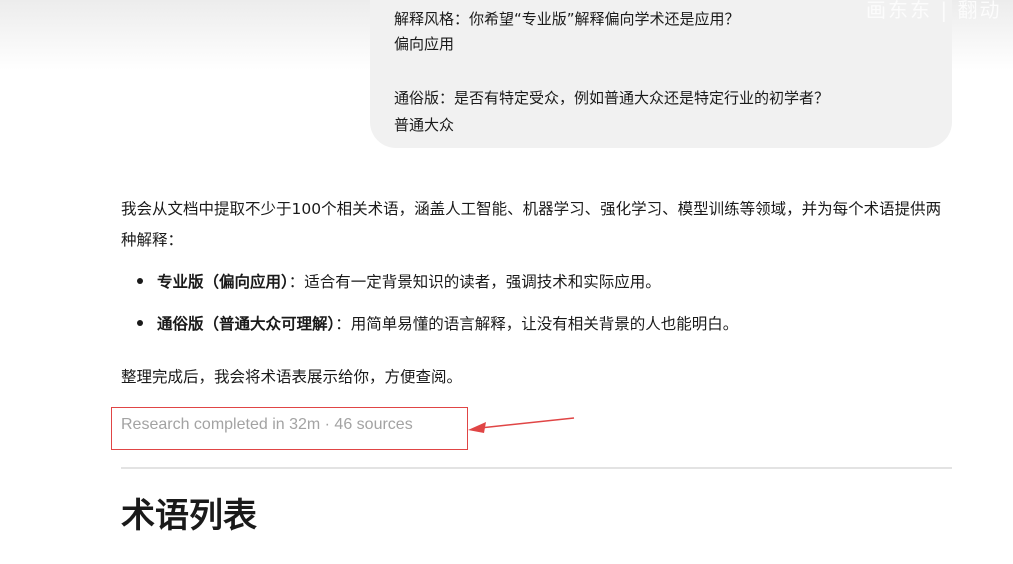 The width and height of the screenshot is (1013, 564). What do you see at coordinates (292, 377) in the screenshot?
I see `reply-outro: 整理完成后，我会将术语表展示给你，方便查阅。` at bounding box center [292, 377].